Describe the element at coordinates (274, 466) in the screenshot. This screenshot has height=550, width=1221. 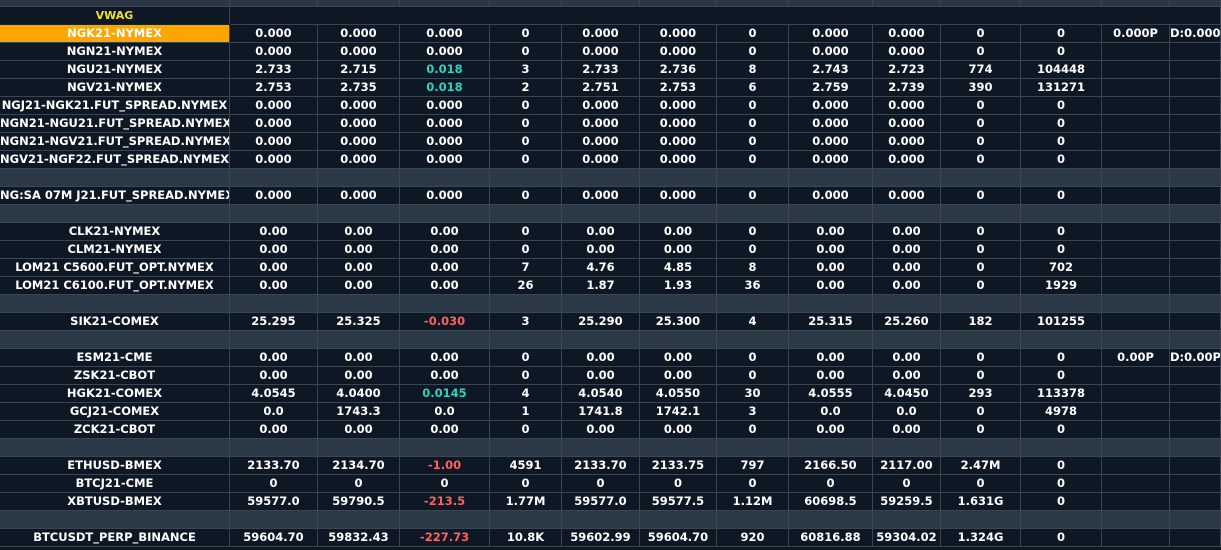
I see `last-cell: 2133.70` at that location.